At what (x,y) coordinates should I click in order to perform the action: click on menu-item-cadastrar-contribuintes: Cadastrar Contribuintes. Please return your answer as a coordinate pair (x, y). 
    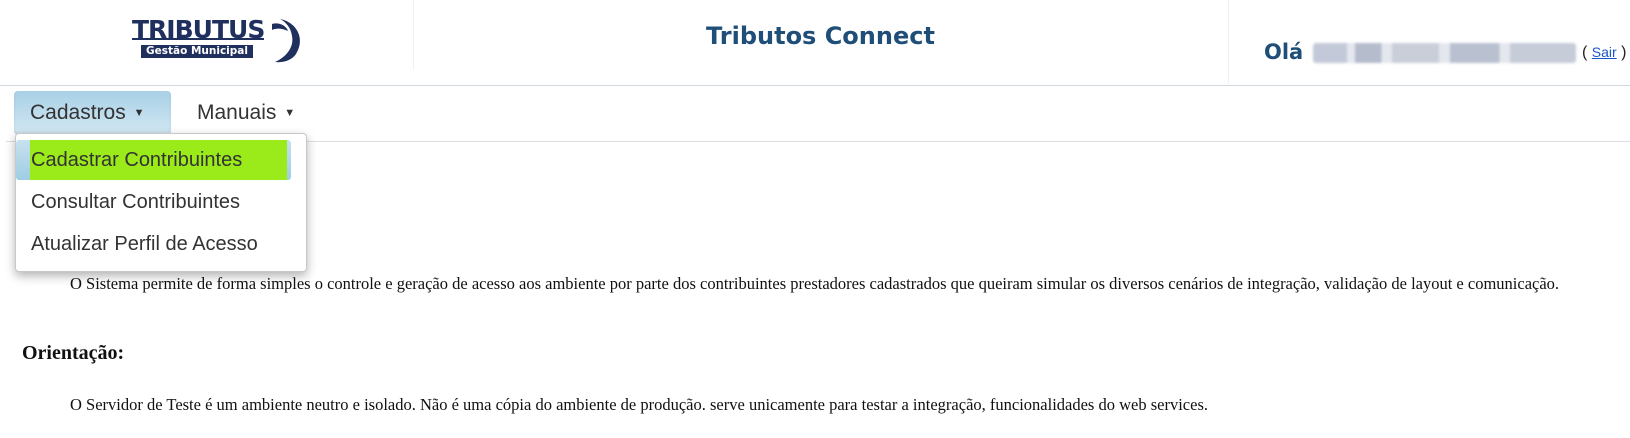
    Looking at the image, I should click on (153, 160).